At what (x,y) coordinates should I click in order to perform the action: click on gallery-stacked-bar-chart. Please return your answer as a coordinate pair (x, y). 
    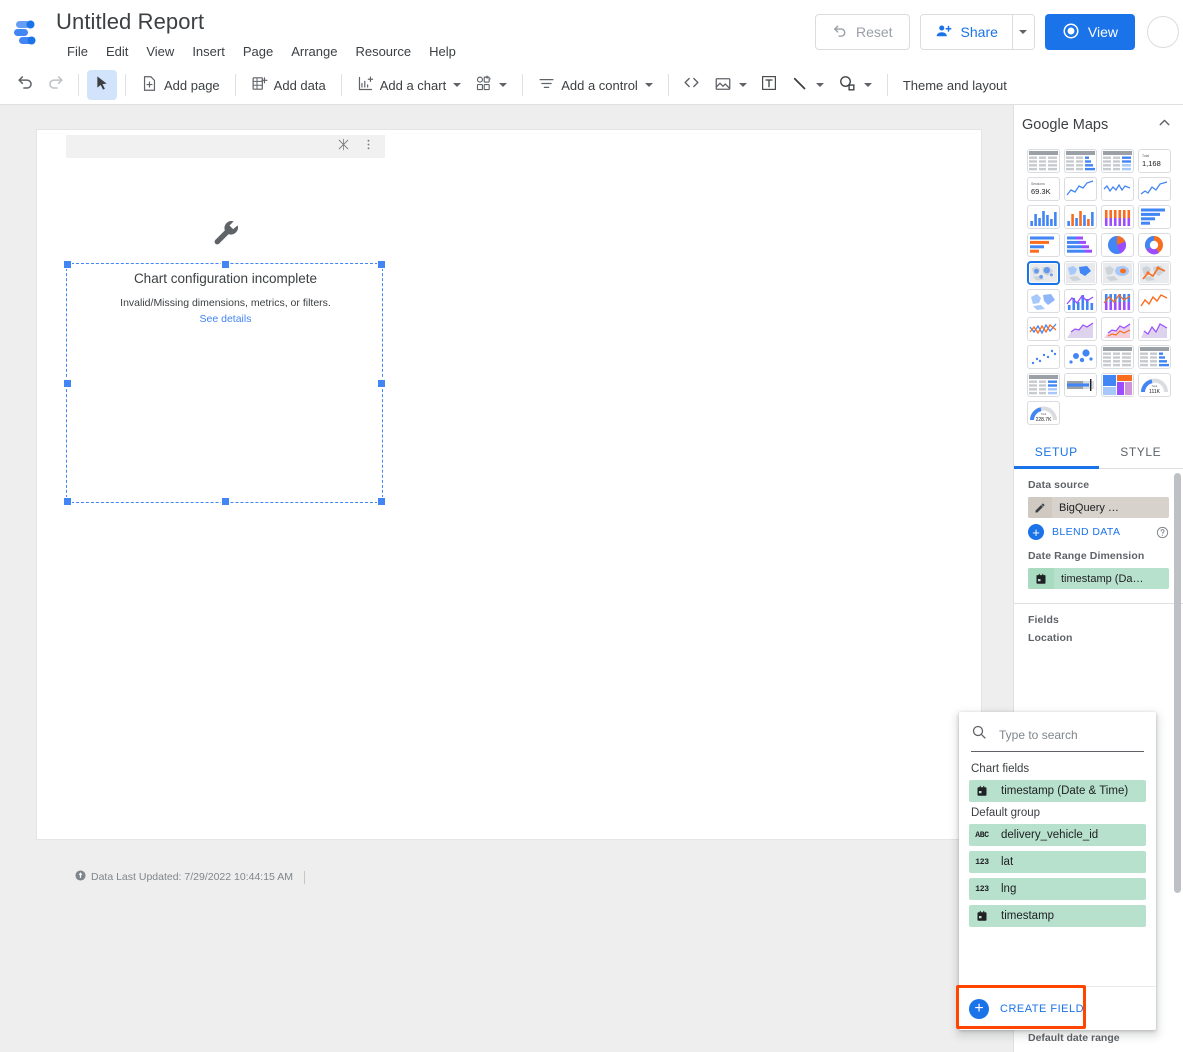
    Looking at the image, I should click on (1080, 245).